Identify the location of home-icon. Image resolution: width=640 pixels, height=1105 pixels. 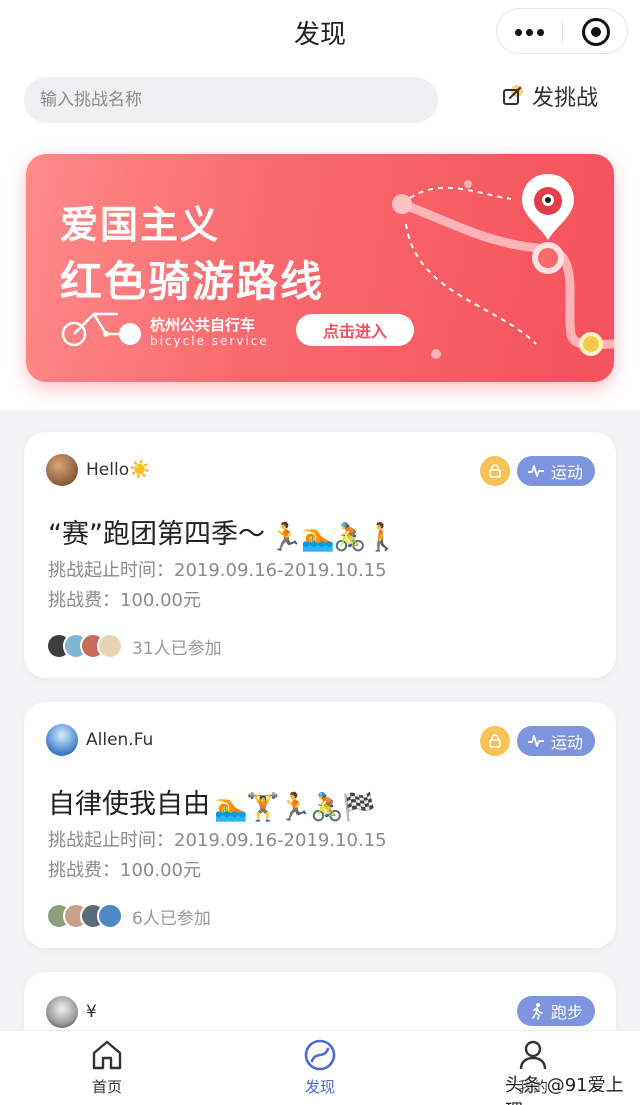
(107, 1055).